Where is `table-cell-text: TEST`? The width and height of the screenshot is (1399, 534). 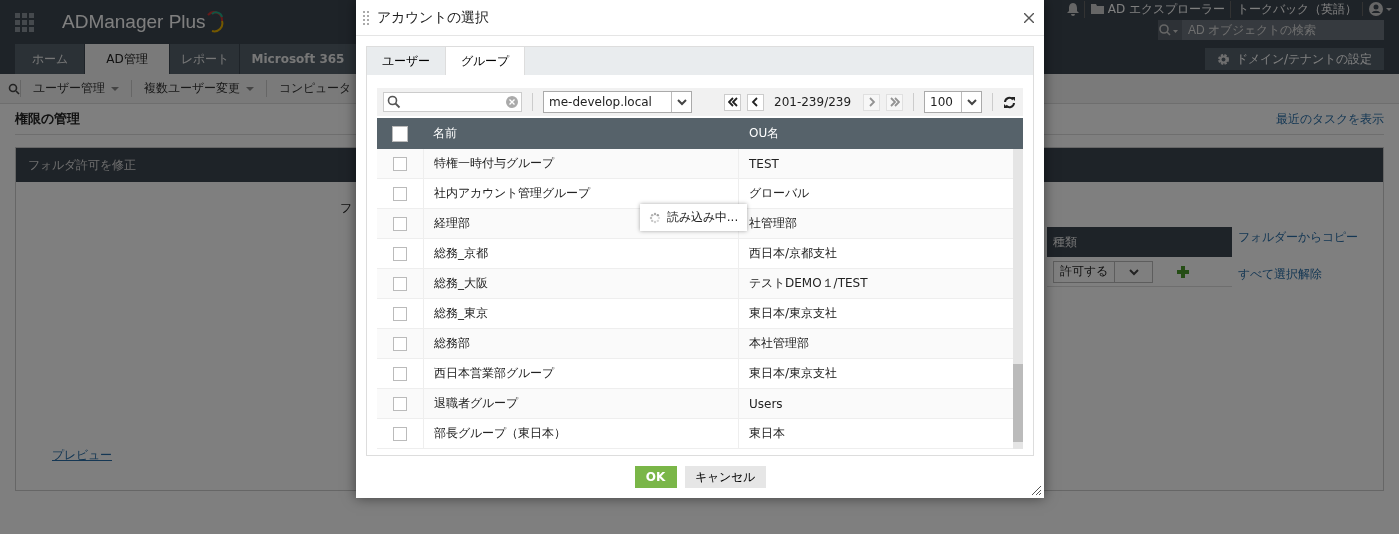
table-cell-text: TEST is located at coordinates (764, 163).